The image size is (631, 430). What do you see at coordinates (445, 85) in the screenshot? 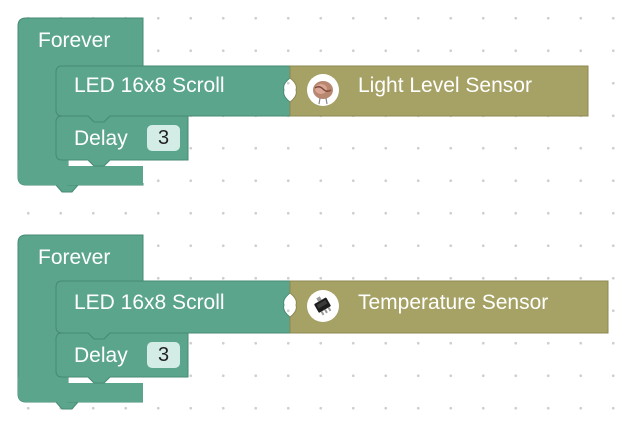
I see `light-sensor-label: Light Level Sensor` at bounding box center [445, 85].